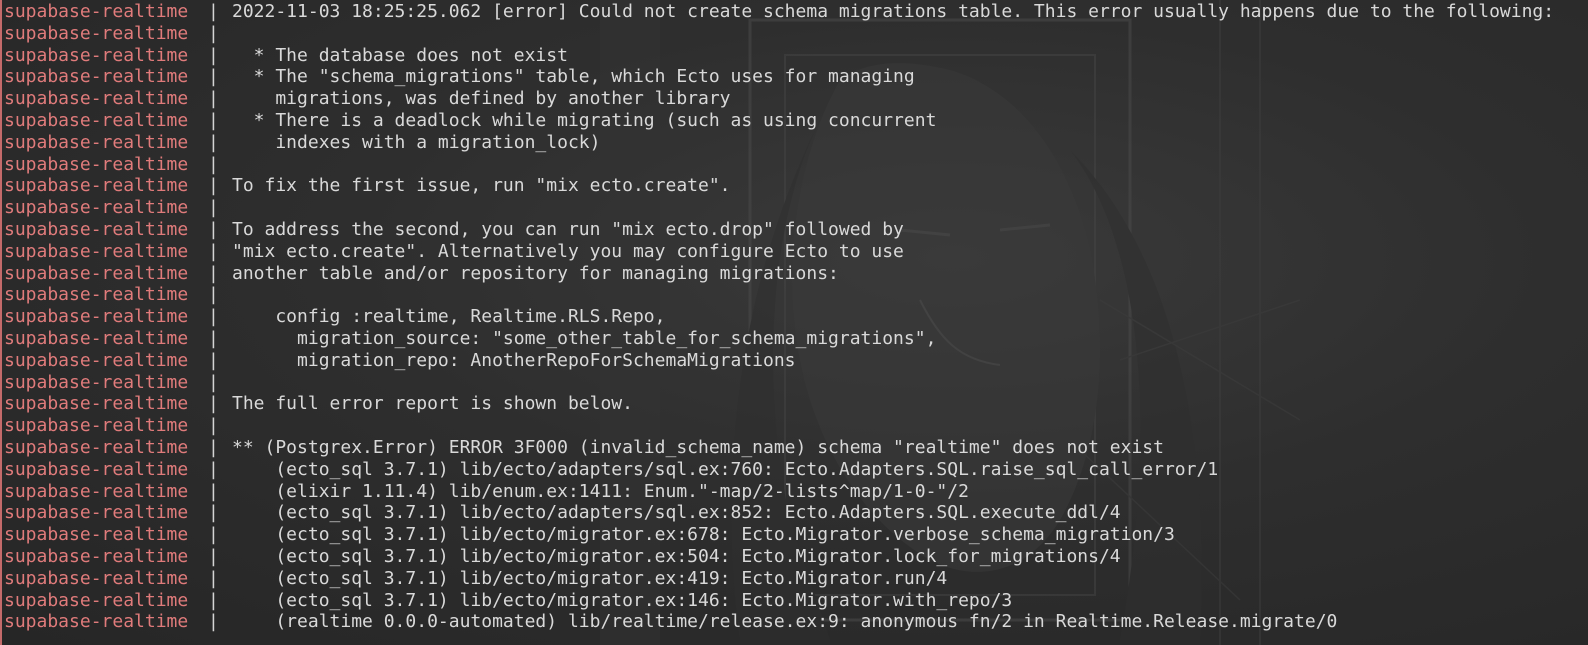 The width and height of the screenshot is (1588, 645). What do you see at coordinates (449, 317) in the screenshot?
I see `log-message: config :realtime, Realtime.RLS.Repo,` at bounding box center [449, 317].